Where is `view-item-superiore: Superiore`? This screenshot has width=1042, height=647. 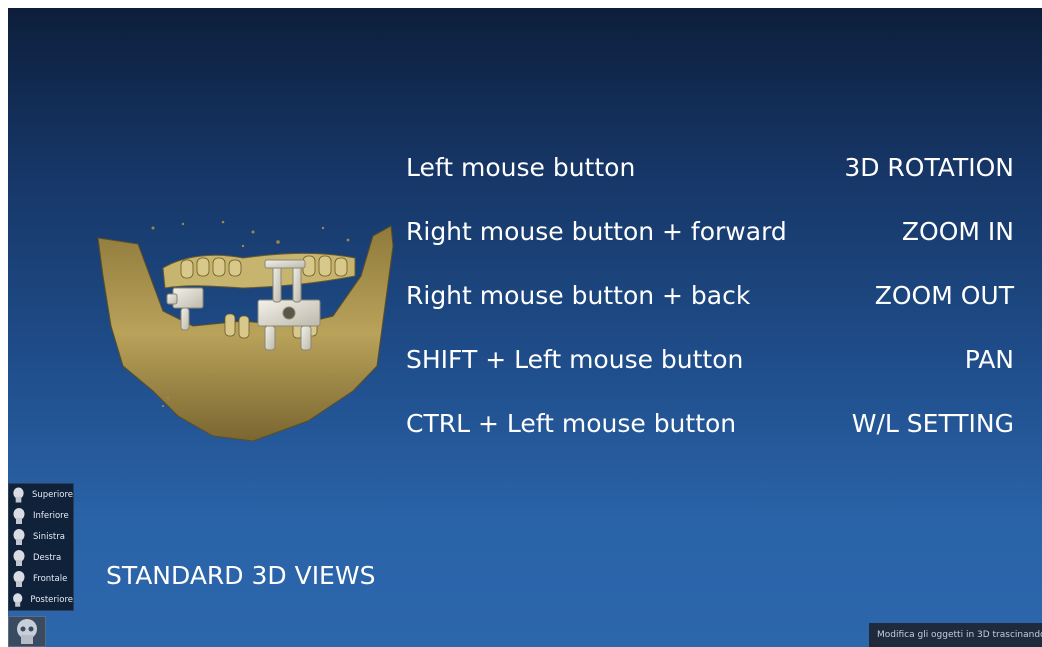
view-item-superiore: Superiore is located at coordinates (41, 494).